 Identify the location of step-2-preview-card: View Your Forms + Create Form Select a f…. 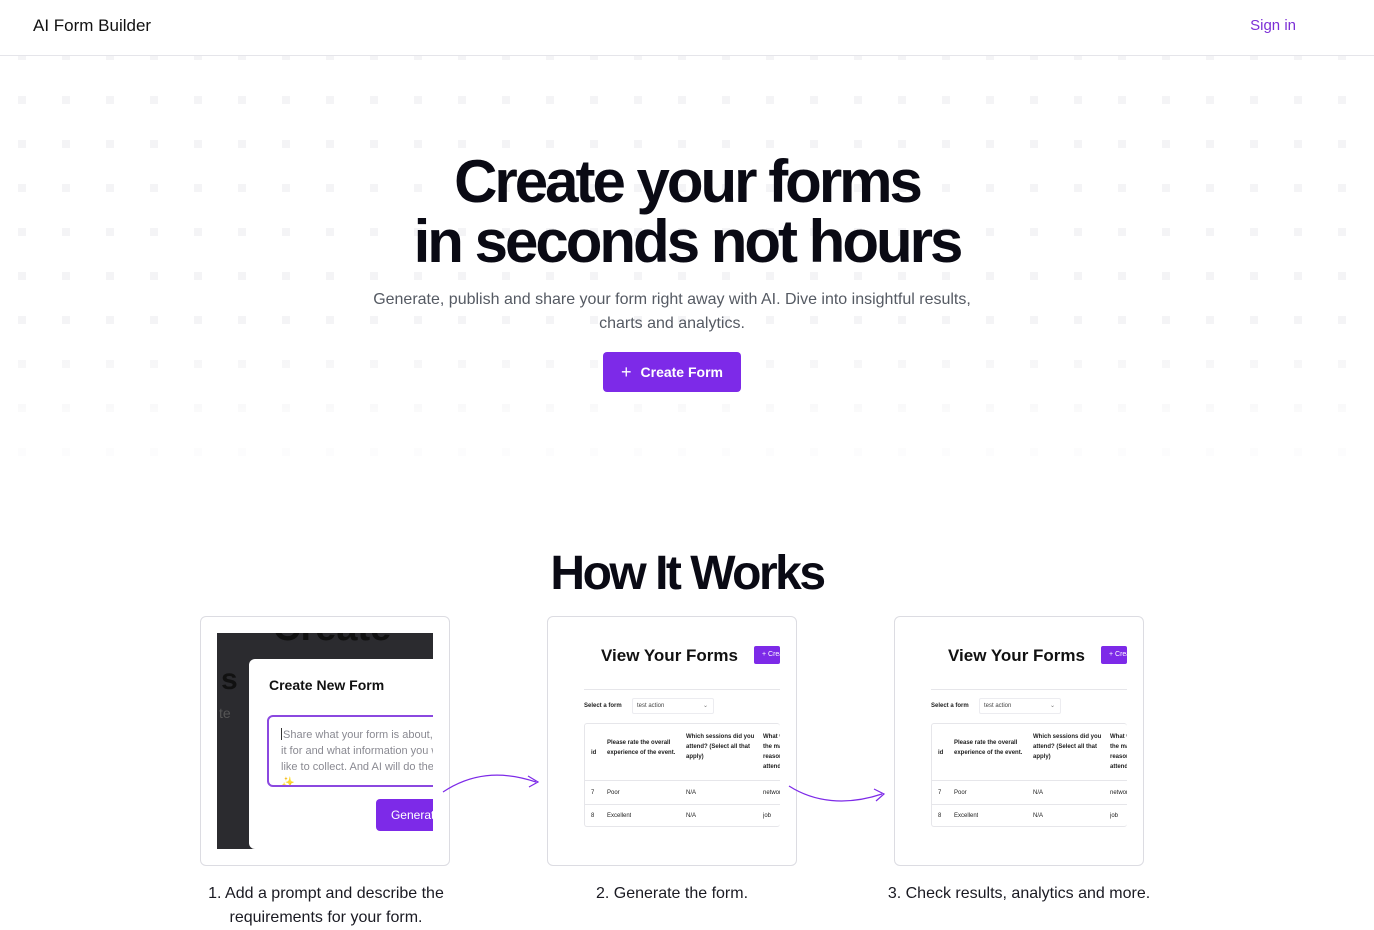
(672, 741).